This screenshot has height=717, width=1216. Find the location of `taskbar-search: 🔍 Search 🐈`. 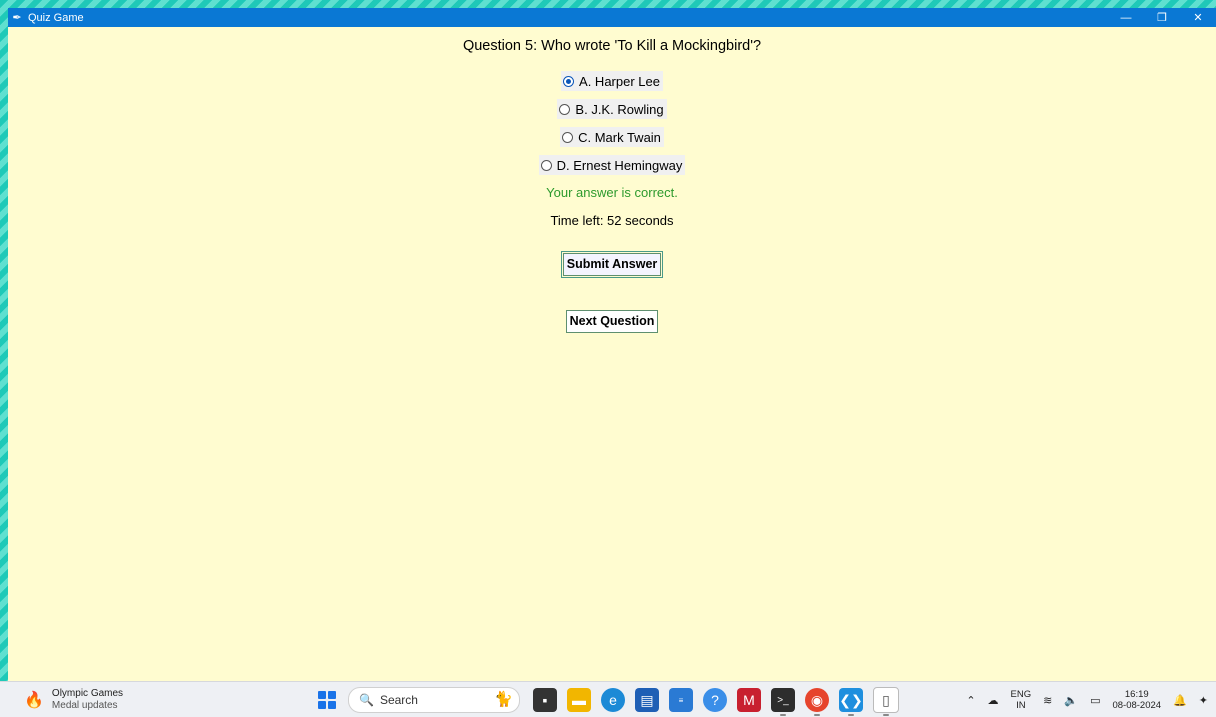

taskbar-search: 🔍 Search 🐈 is located at coordinates (434, 700).